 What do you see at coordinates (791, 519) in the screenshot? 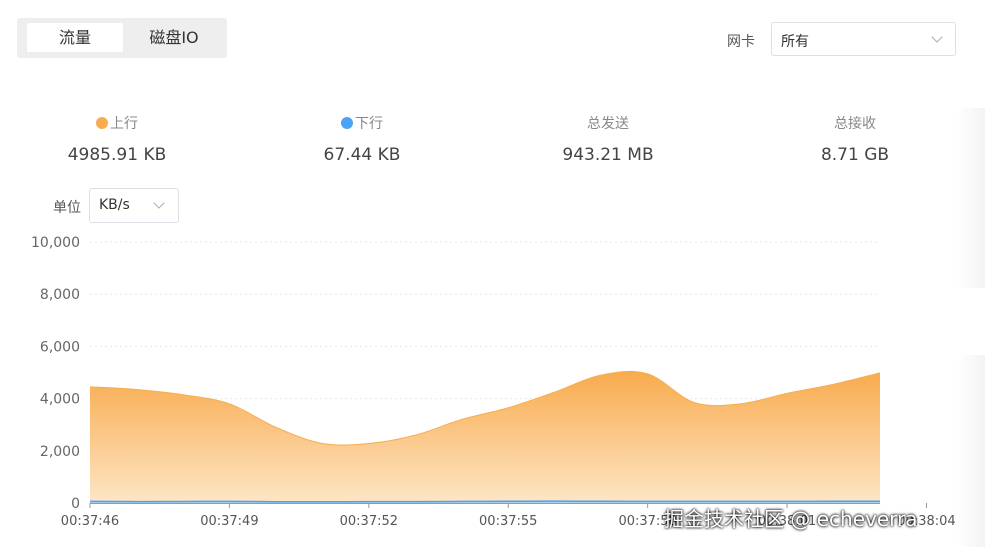
I see `watermark: 掘金技术社区 @ echeverra` at bounding box center [791, 519].